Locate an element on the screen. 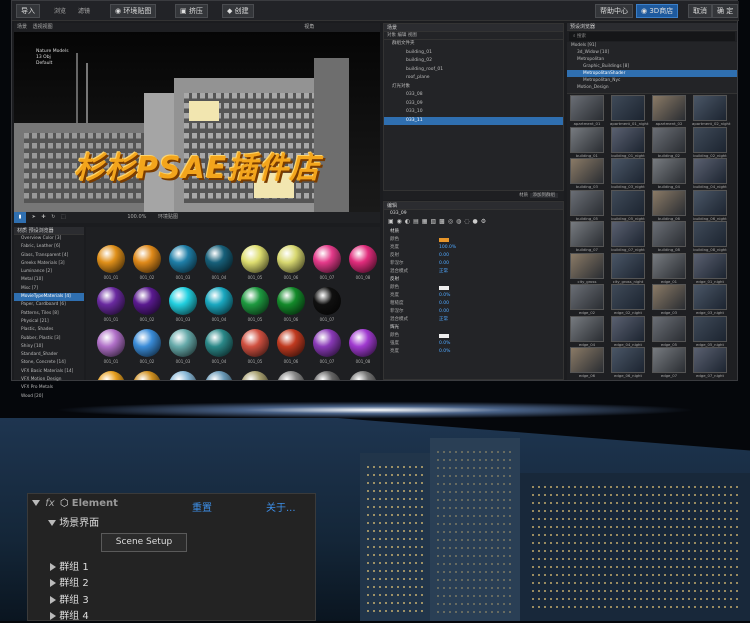 This screenshot has height=623, width=750. collapse-icon is located at coordinates (36, 503).